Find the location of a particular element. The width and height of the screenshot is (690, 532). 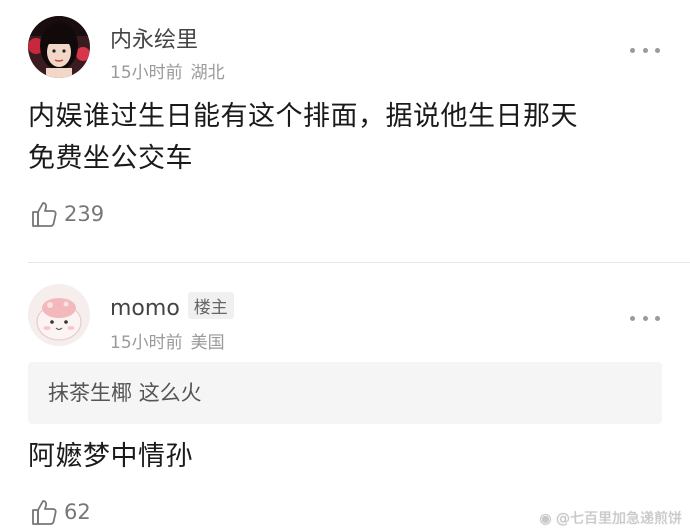

post-meta: 15小时前 美国 is located at coordinates (167, 340).